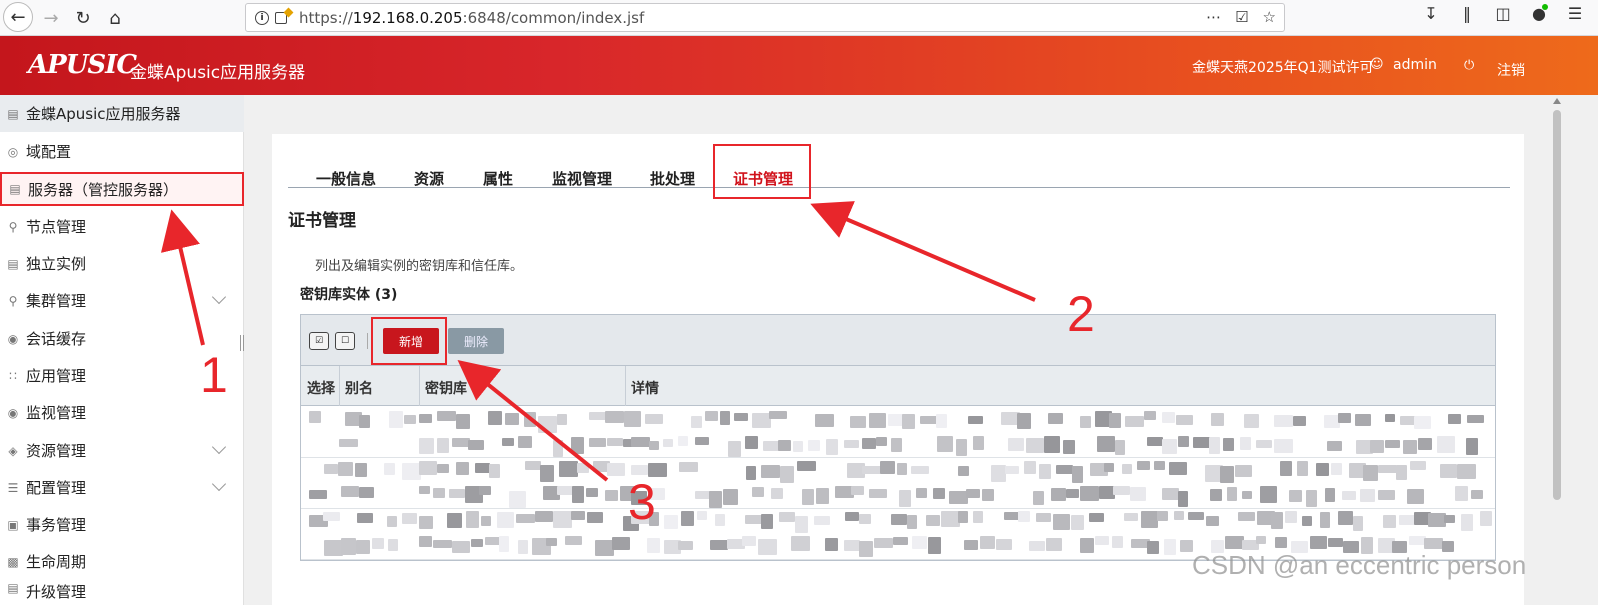  I want to click on sidebar-item-server: ▤ 服务器（管控服务器）, so click(122, 189).